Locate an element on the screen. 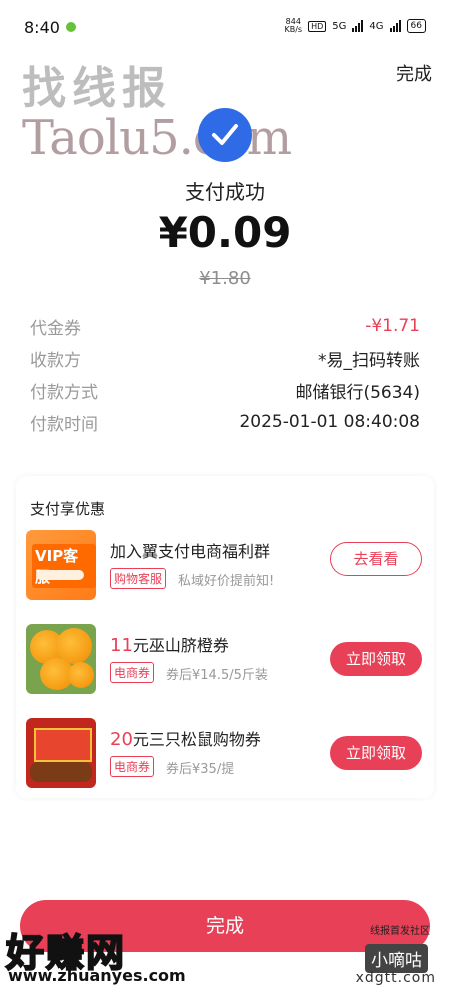 The width and height of the screenshot is (450, 1000). top-done-button: 完成 is located at coordinates (414, 73).